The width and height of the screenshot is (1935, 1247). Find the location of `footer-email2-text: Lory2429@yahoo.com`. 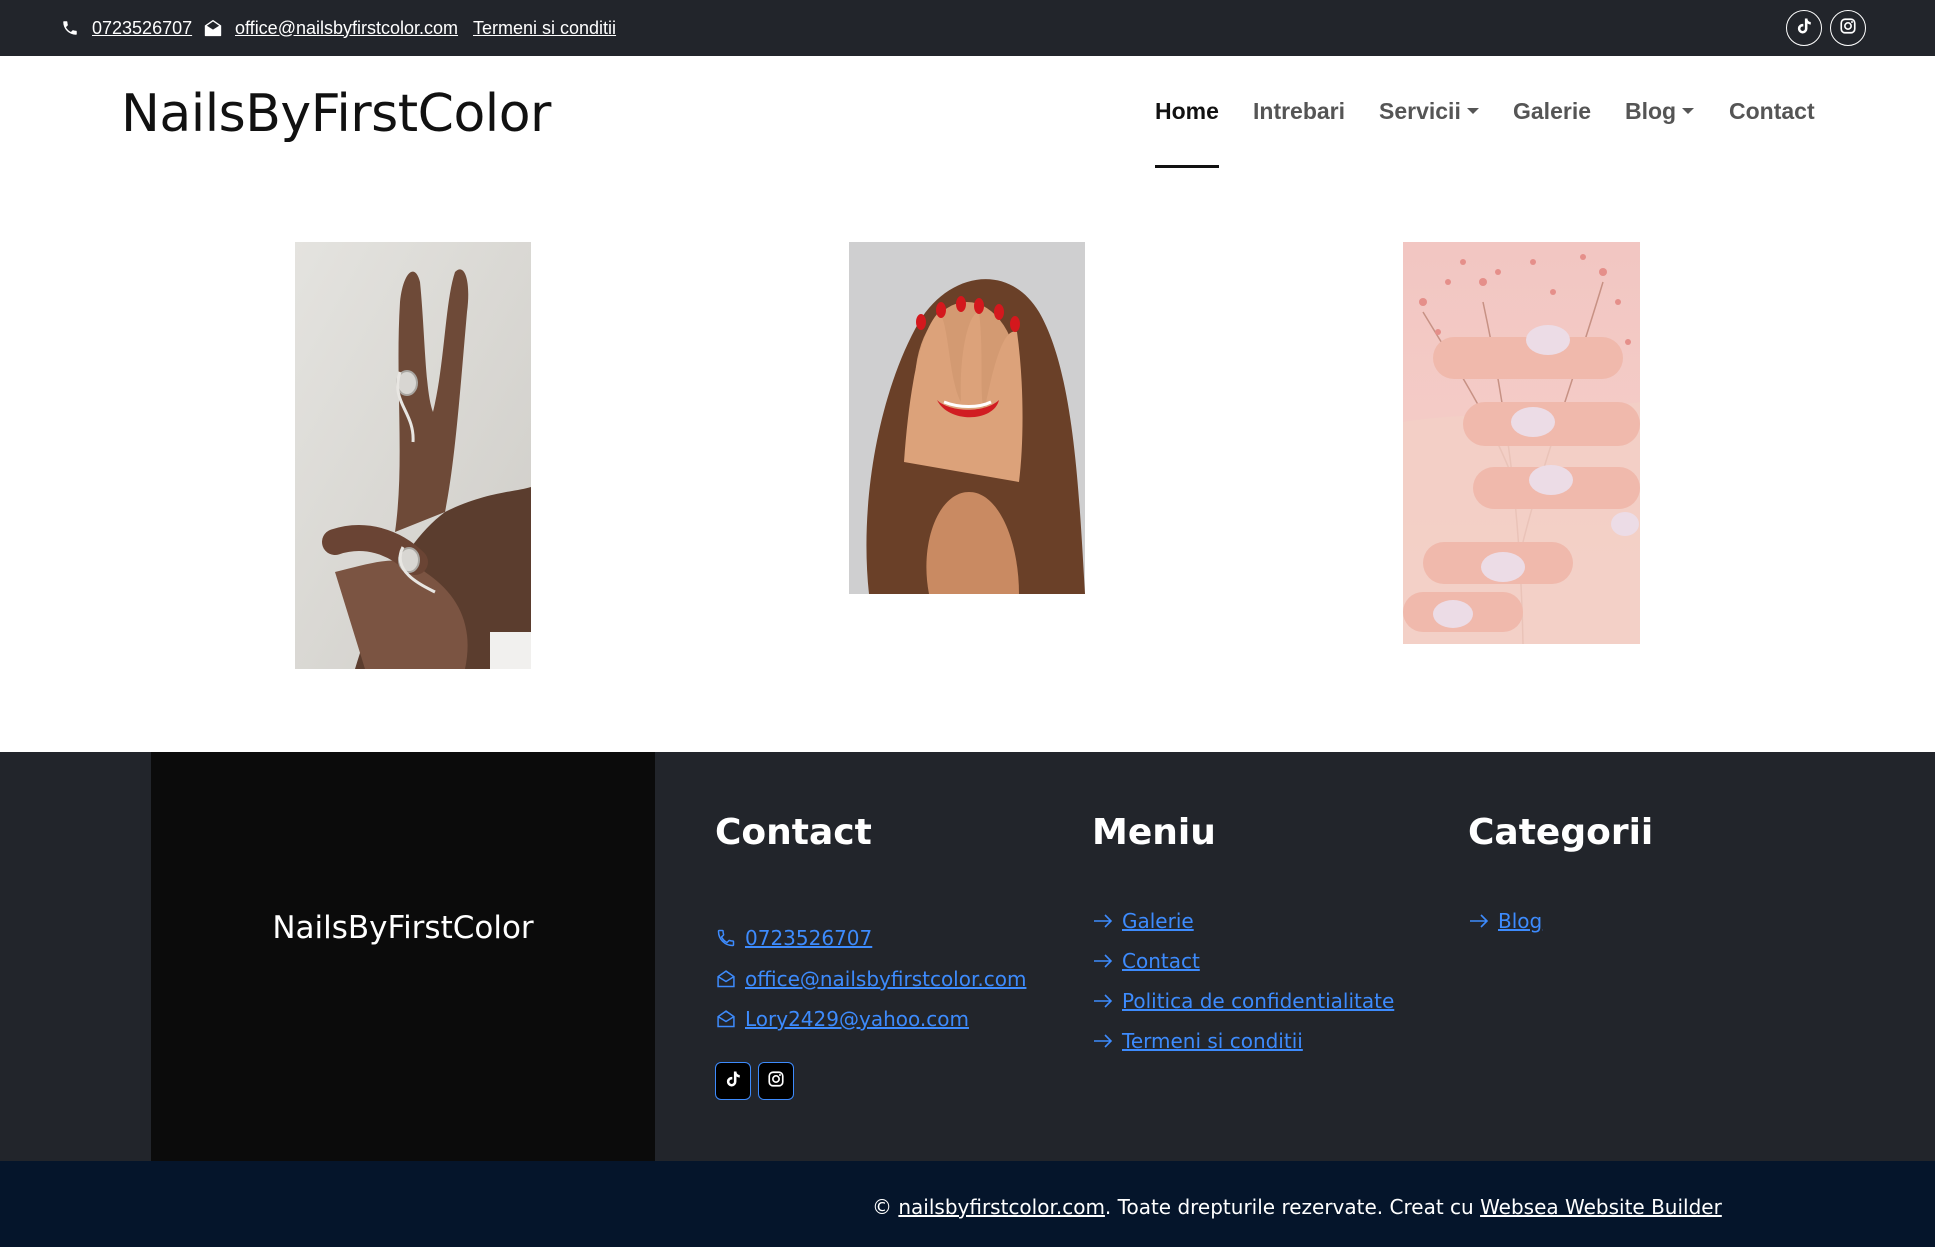

footer-email2-text: Lory2429@yahoo.com is located at coordinates (857, 1019).